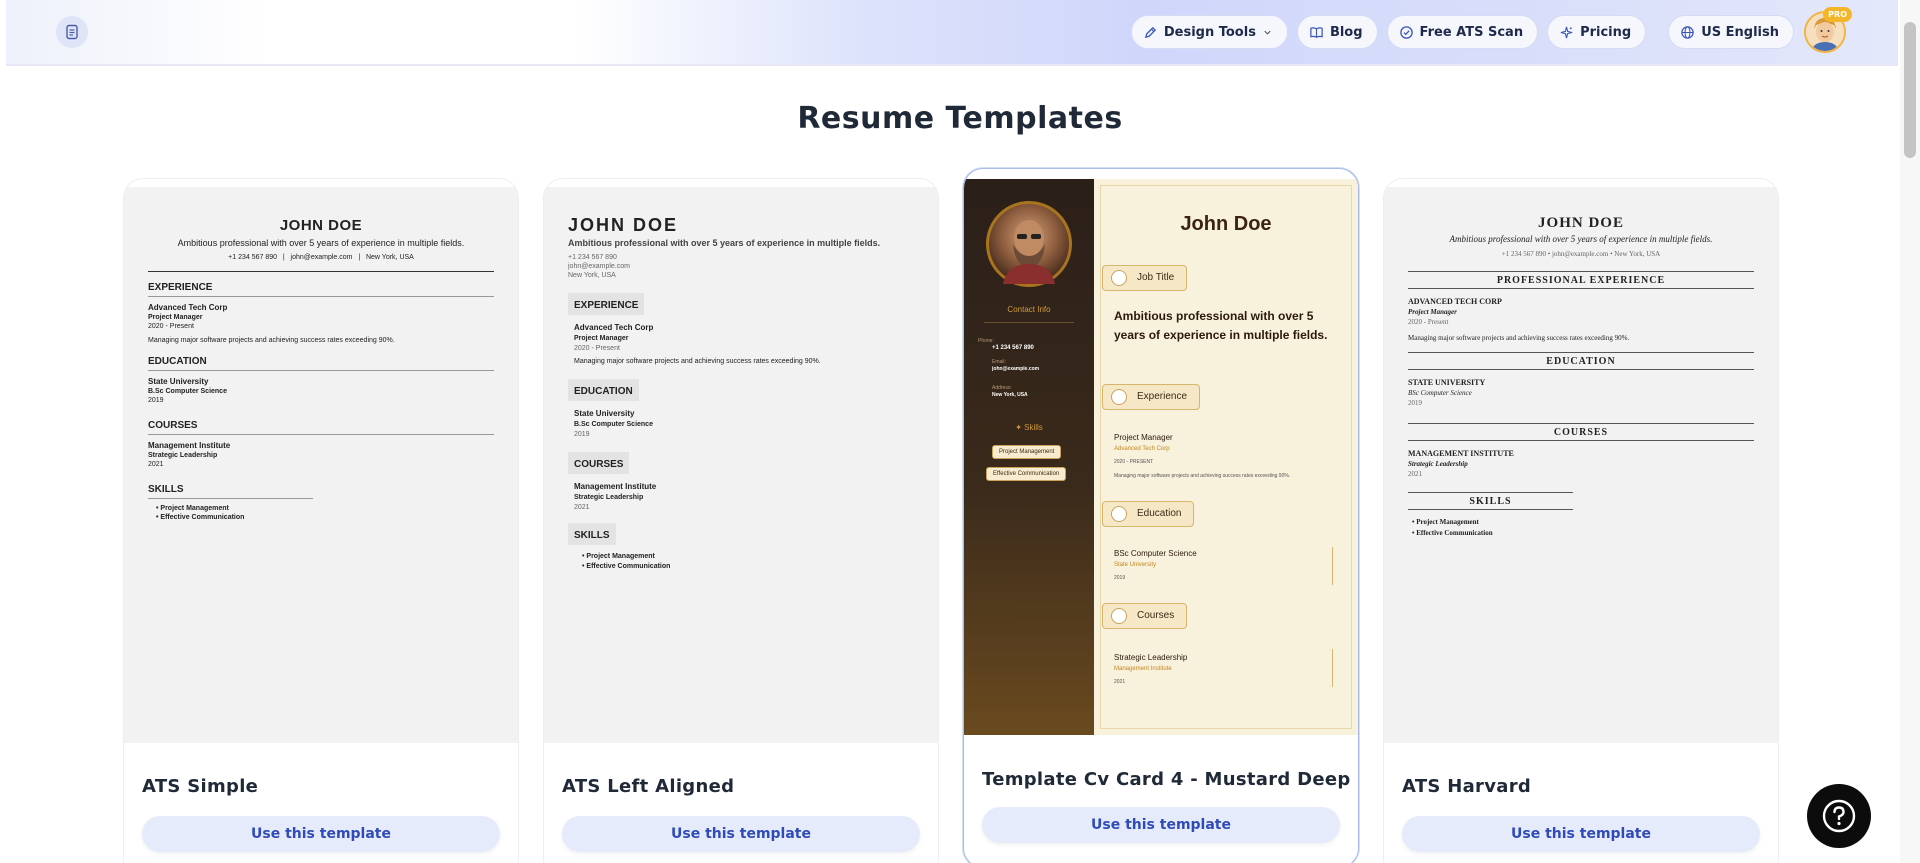  What do you see at coordinates (1162, 396) in the screenshot?
I see `experience-heading: Experience` at bounding box center [1162, 396].